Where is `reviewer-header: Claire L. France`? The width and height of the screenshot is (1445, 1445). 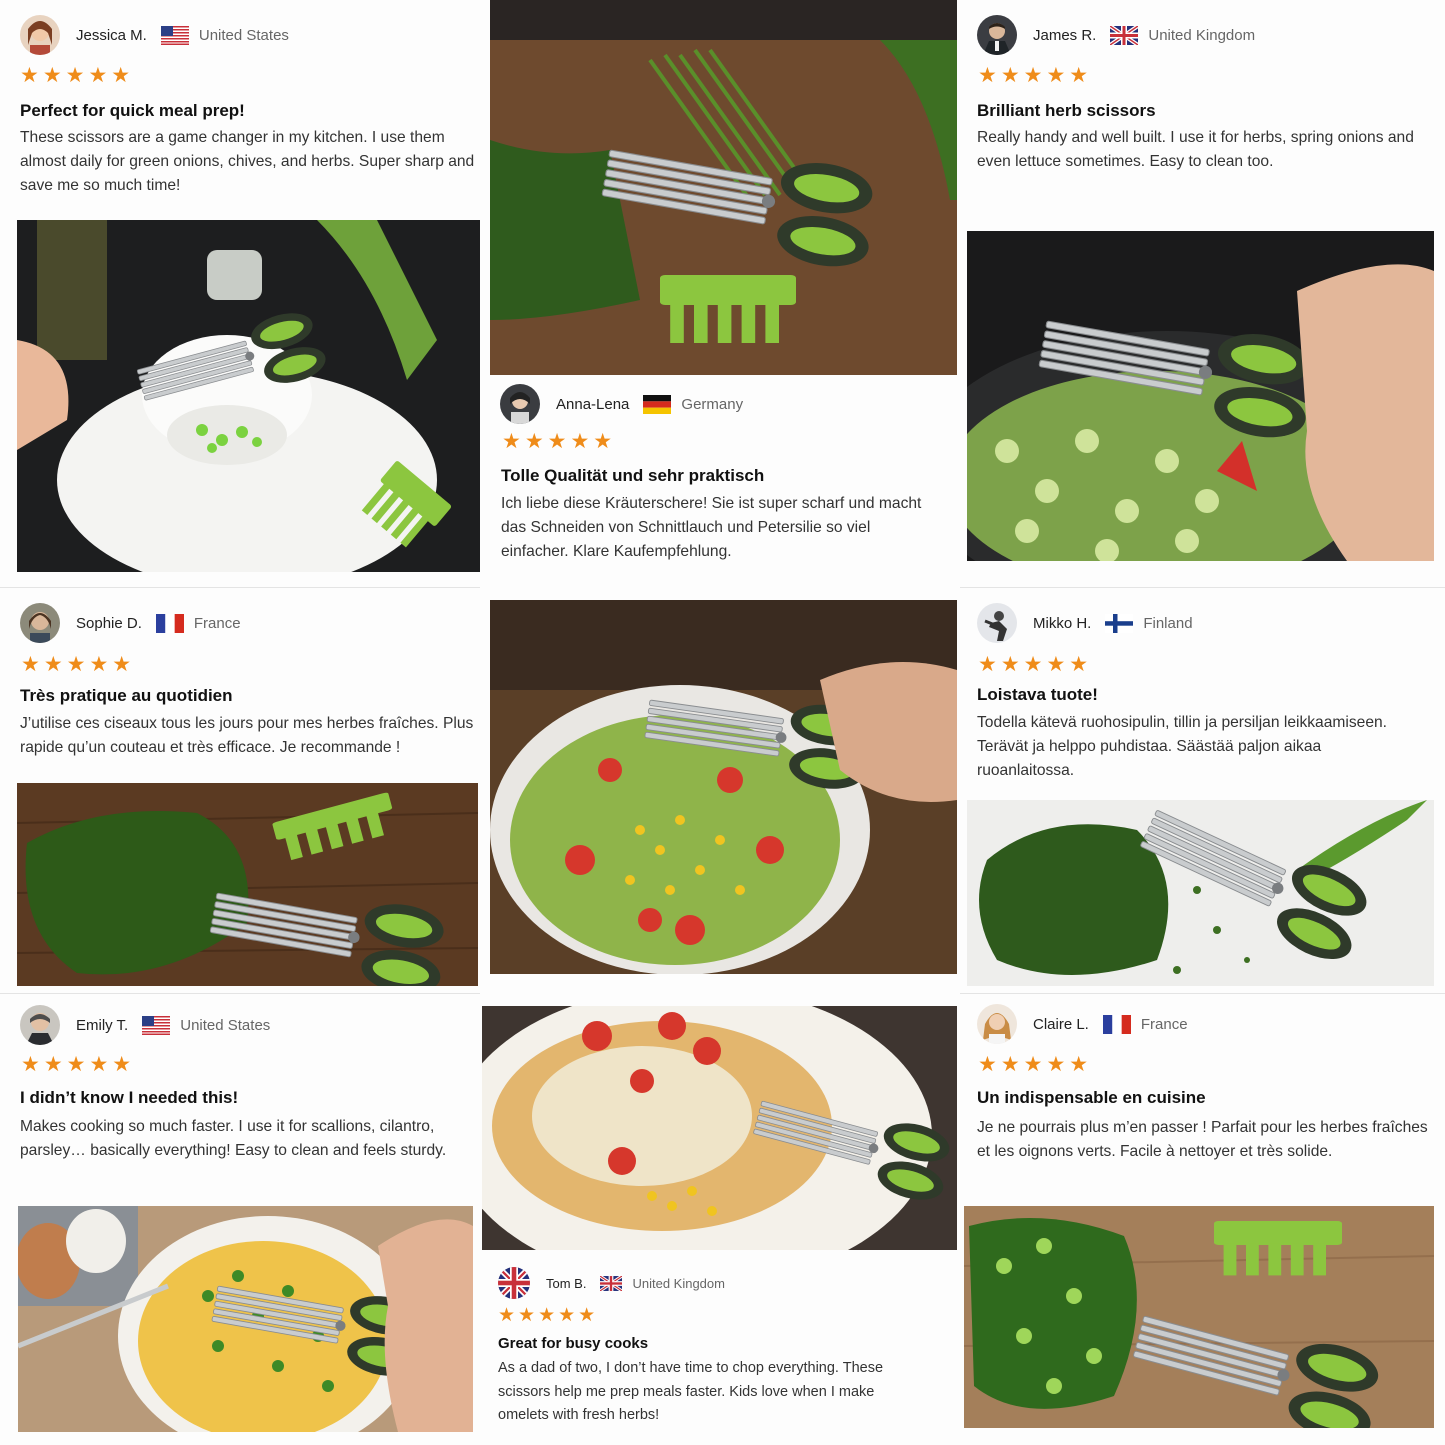
reviewer-header: Claire L. France is located at coordinates (1082, 1024).